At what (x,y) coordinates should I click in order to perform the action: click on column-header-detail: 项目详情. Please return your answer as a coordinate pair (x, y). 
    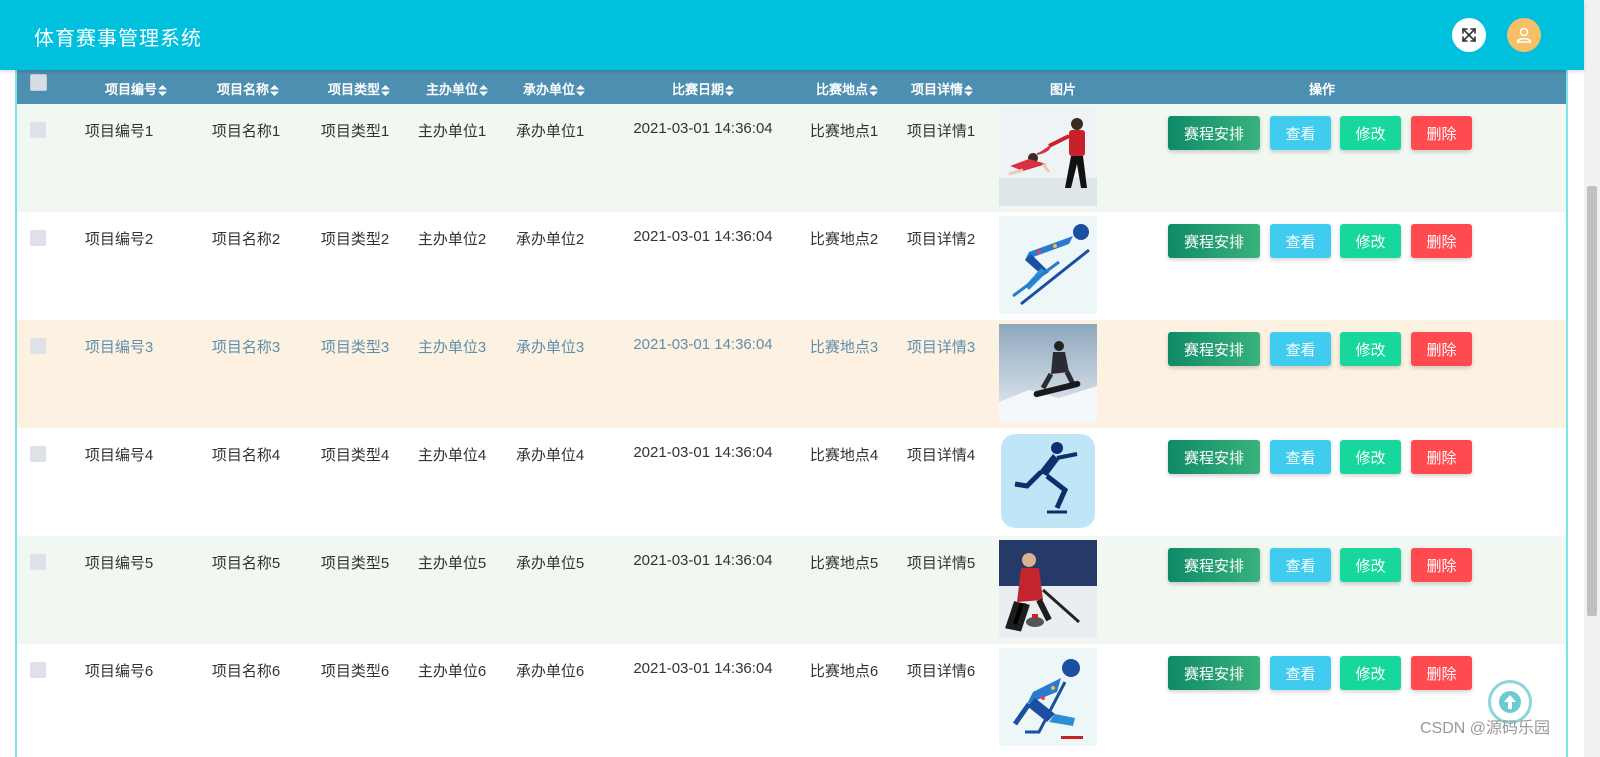
    Looking at the image, I should click on (942, 88).